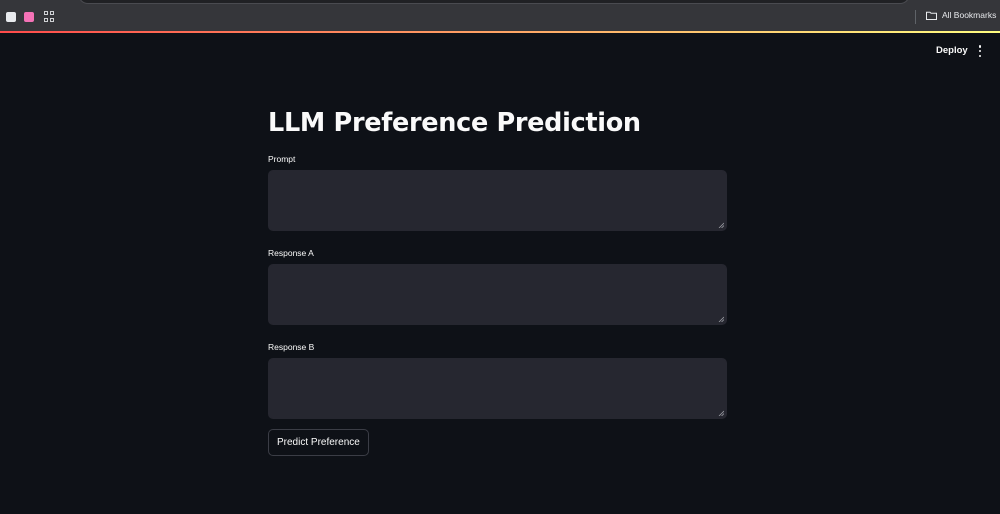 The image size is (1000, 514). I want to click on bookmarks-divider, so click(915, 17).